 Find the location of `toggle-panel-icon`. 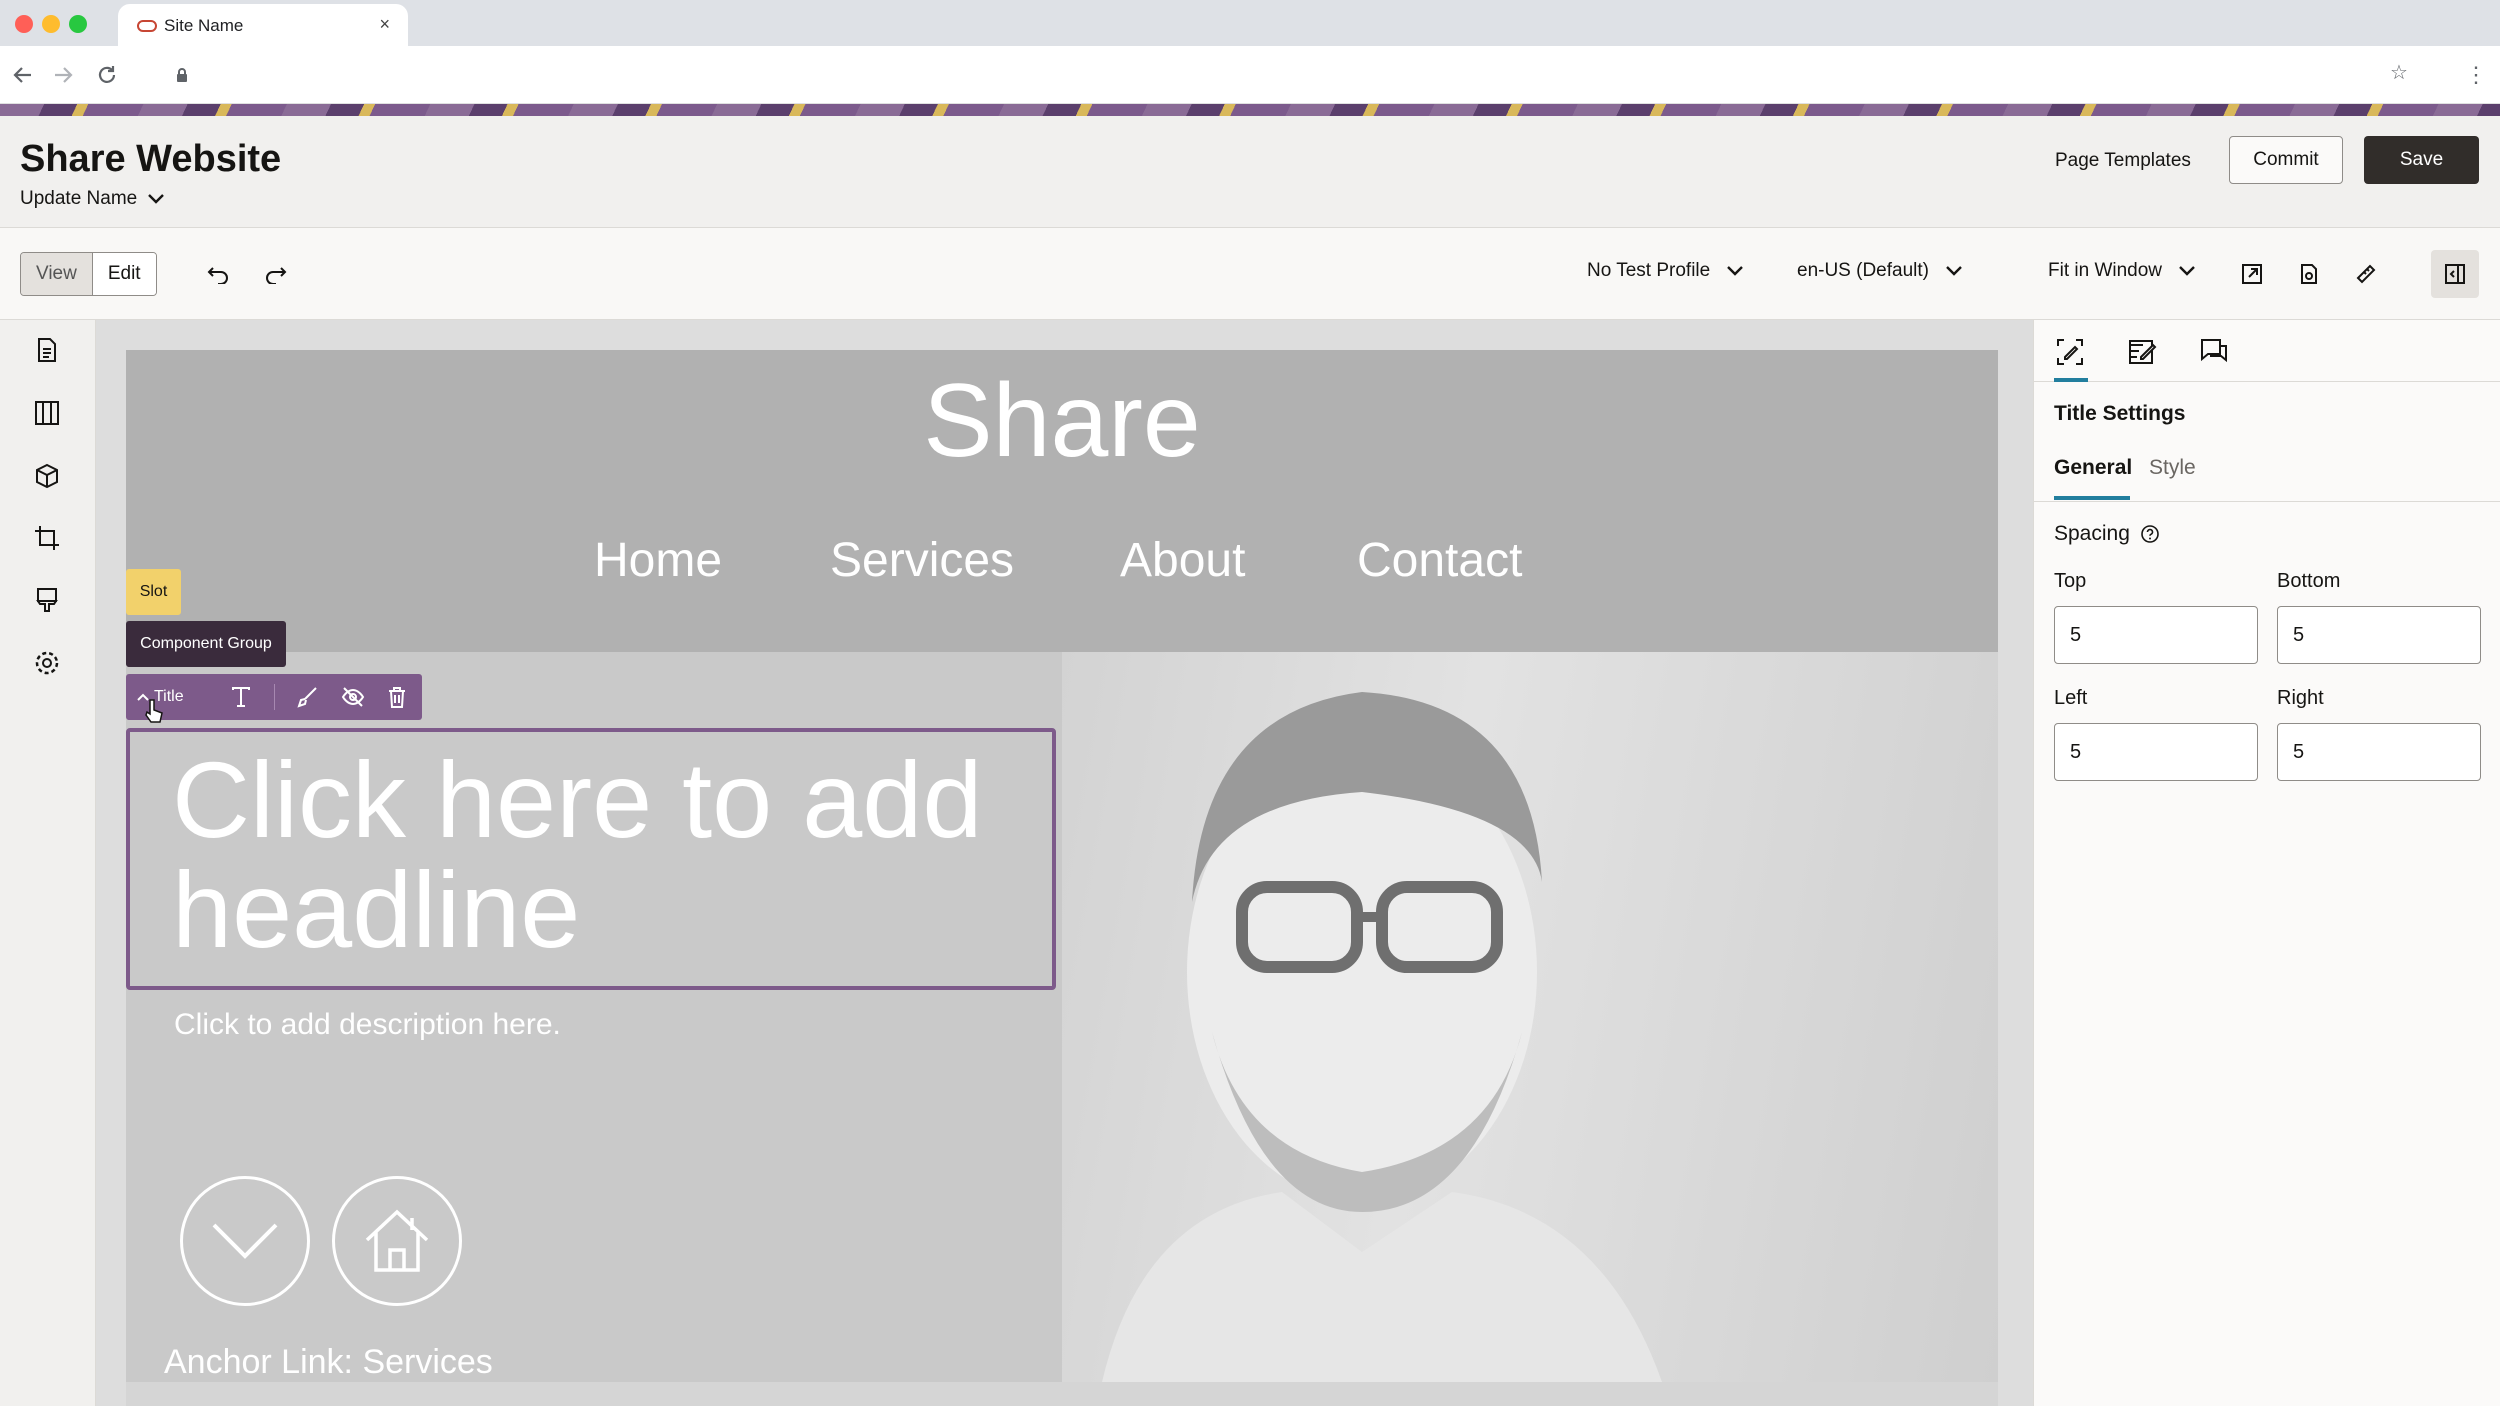

toggle-panel-icon is located at coordinates (2455, 274).